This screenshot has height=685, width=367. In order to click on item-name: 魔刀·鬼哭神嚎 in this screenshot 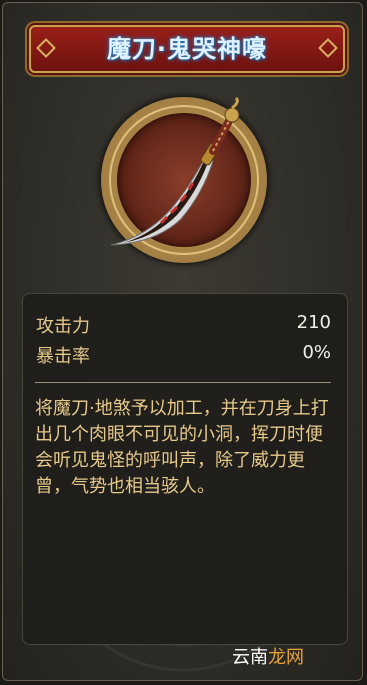, I will do `click(187, 49)`.